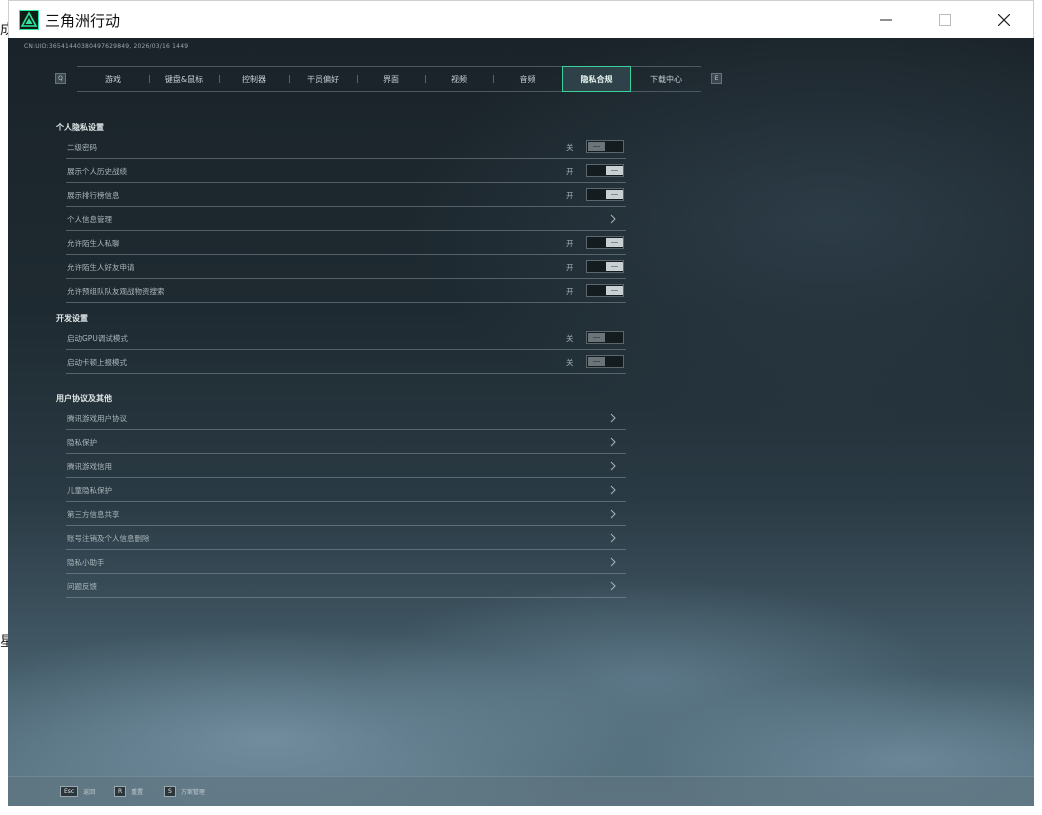 This screenshot has width=1042, height=815. What do you see at coordinates (521, 19) in the screenshot?
I see `window-titlebar: 三角洲行动` at bounding box center [521, 19].